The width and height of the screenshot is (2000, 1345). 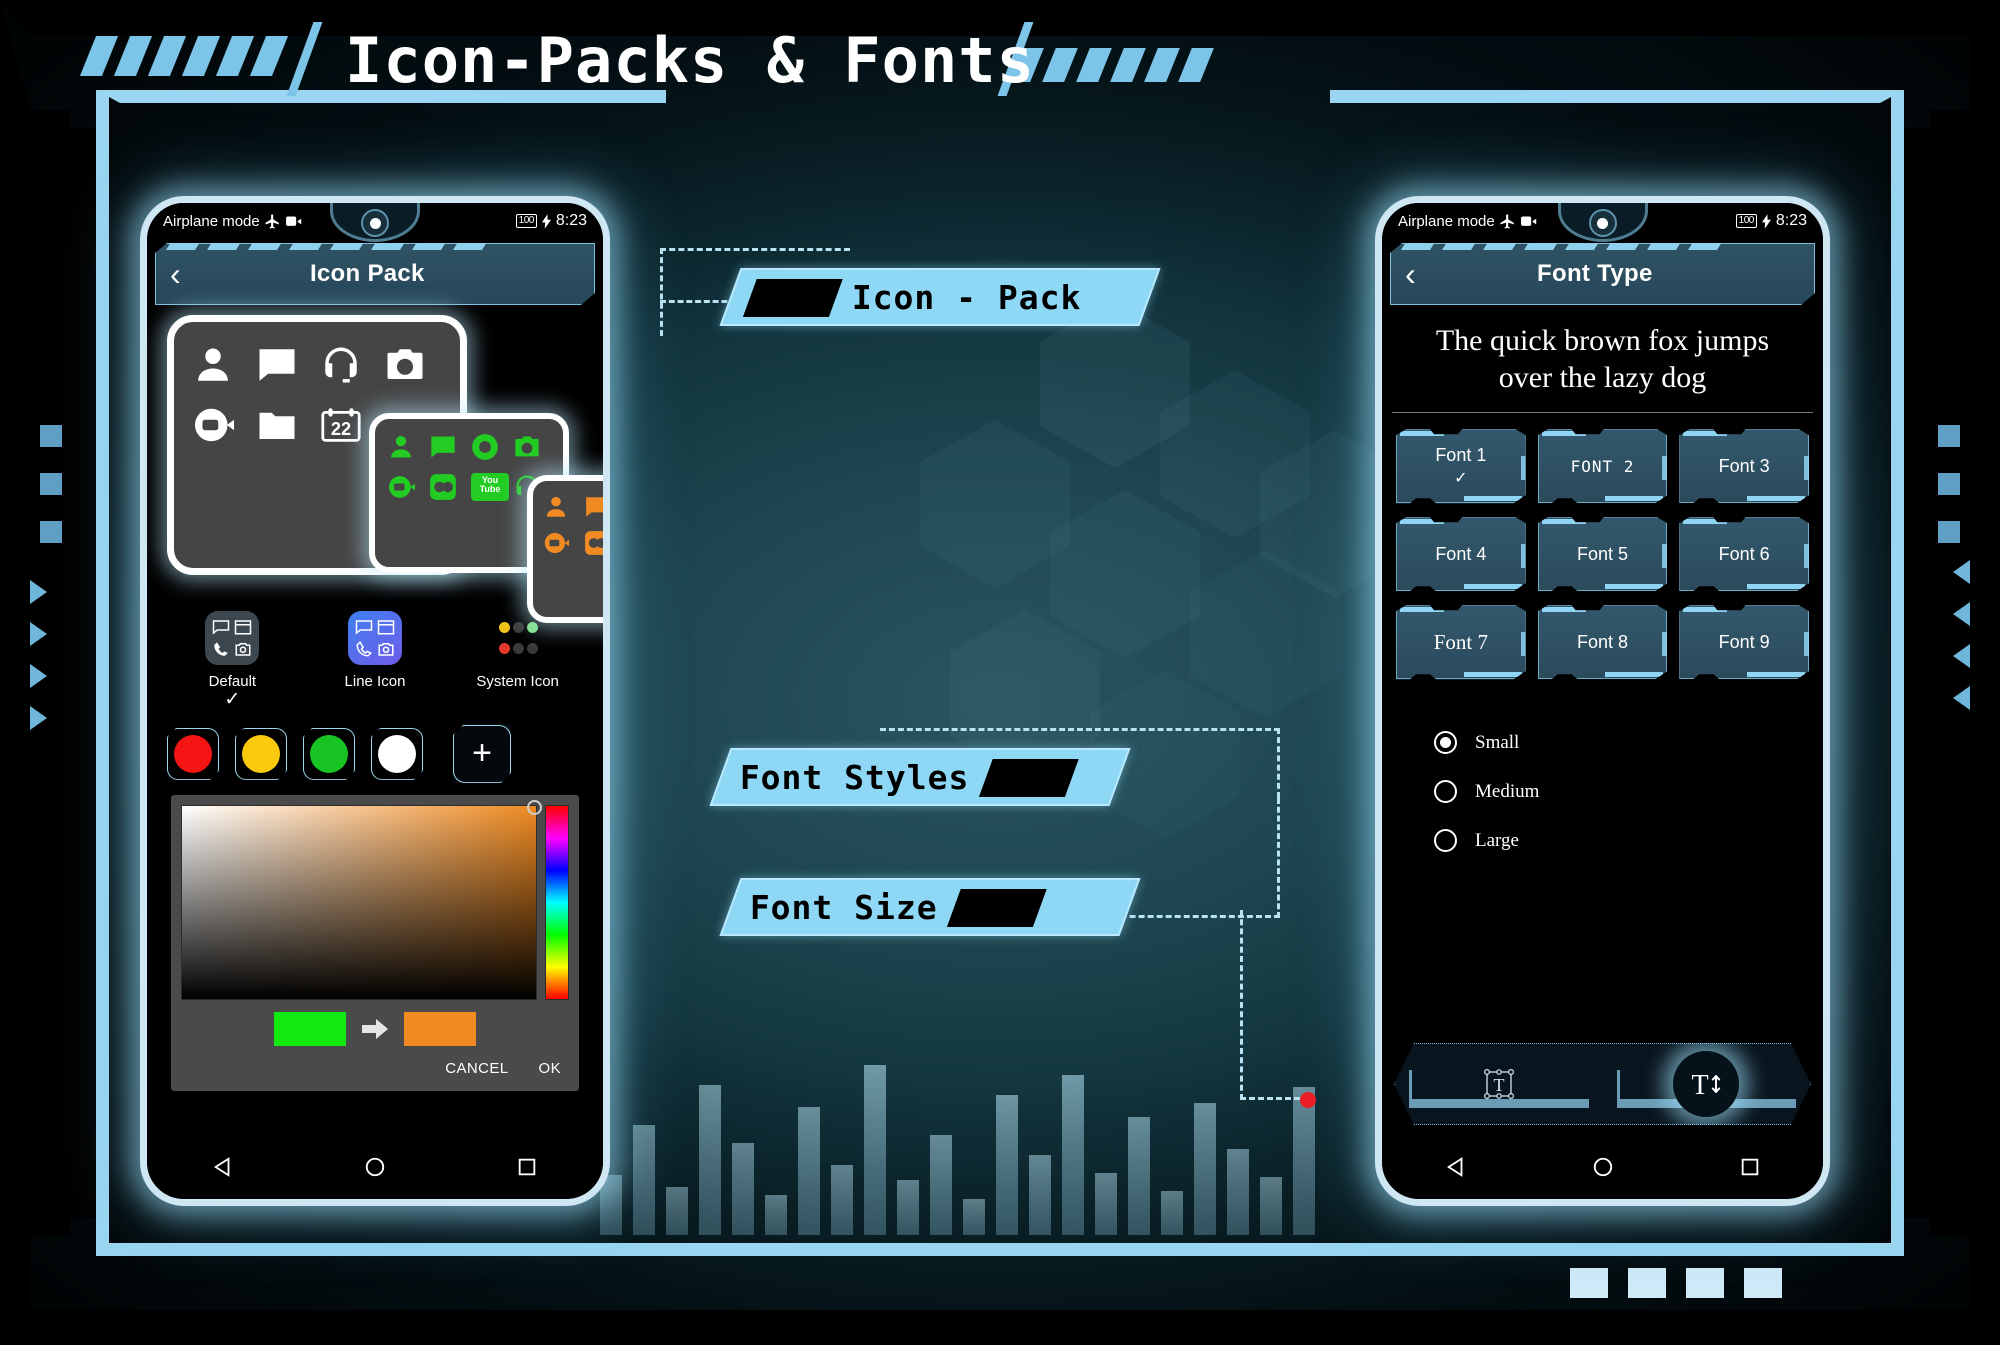 What do you see at coordinates (1706, 1003) in the screenshot?
I see `callout-pointer` at bounding box center [1706, 1003].